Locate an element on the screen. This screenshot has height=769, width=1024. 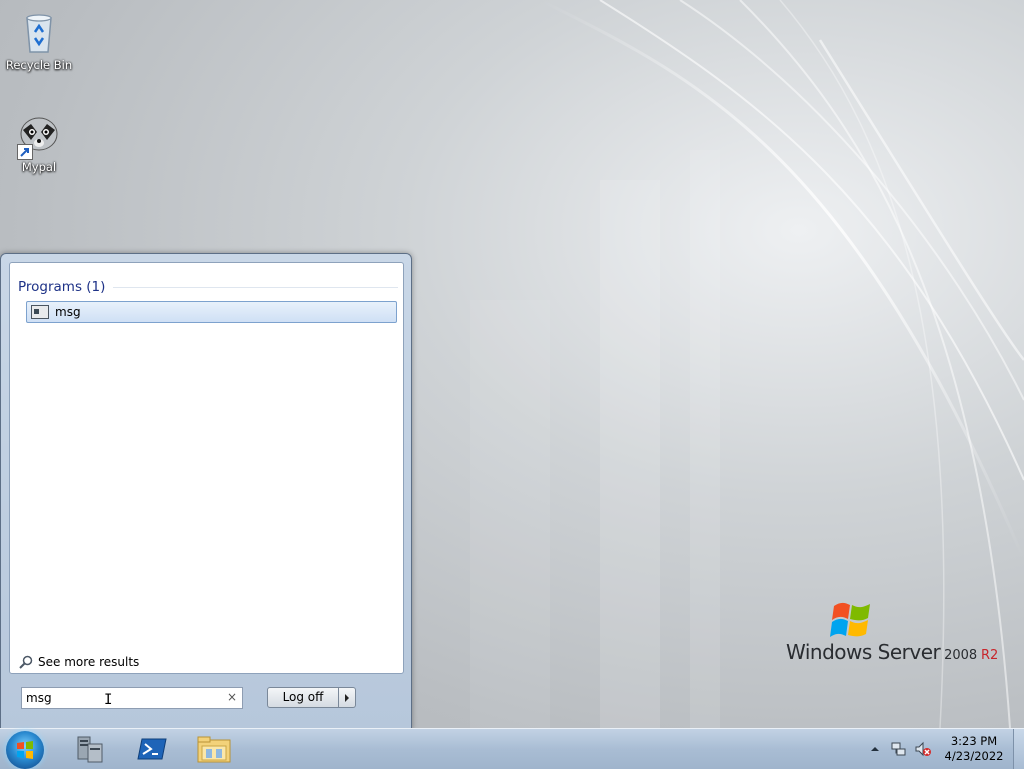
brand-name: Windows Server is located at coordinates (863, 652).